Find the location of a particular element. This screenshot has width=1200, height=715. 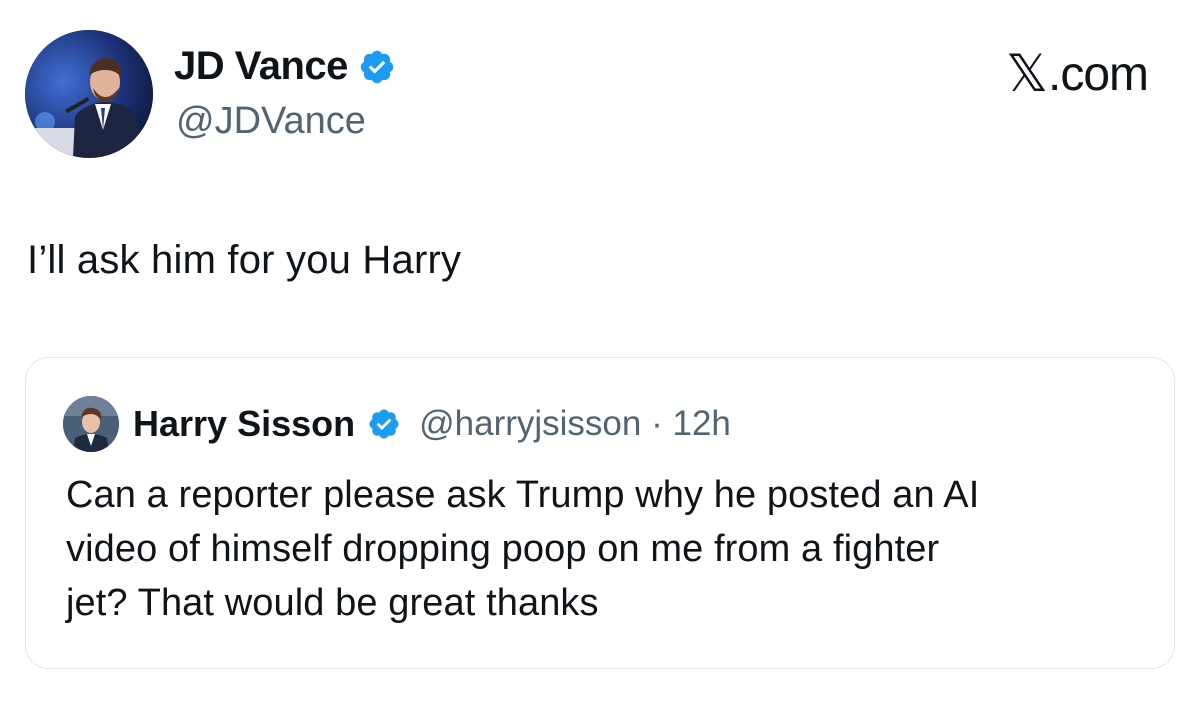

quoted-tweet-meta: @harryjsisson · 12h is located at coordinates (575, 424).